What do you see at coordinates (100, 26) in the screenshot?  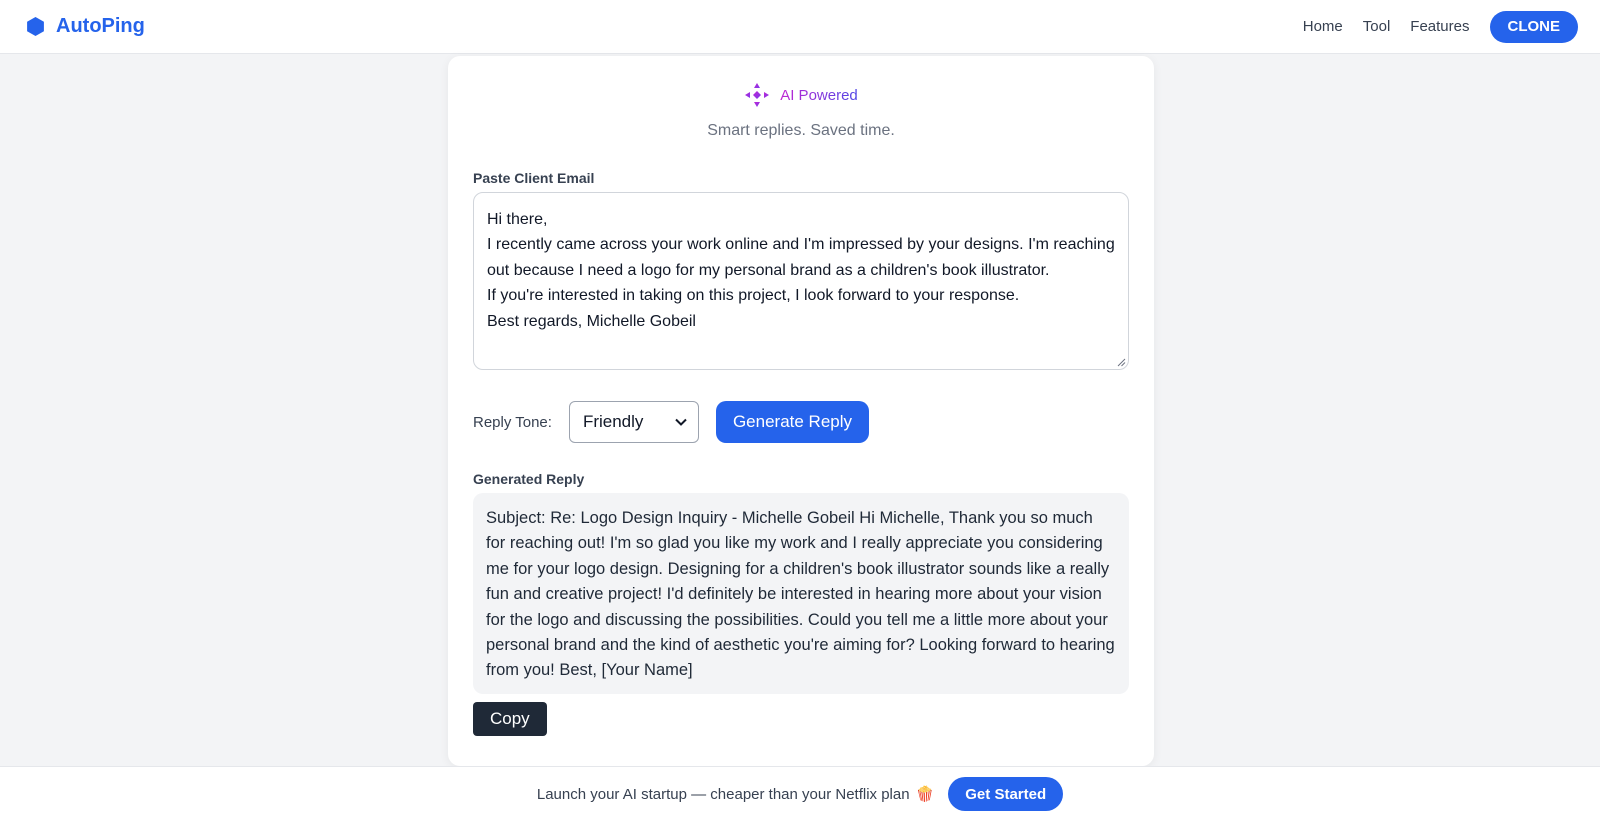 I see `brand-name: AutoPing` at bounding box center [100, 26].